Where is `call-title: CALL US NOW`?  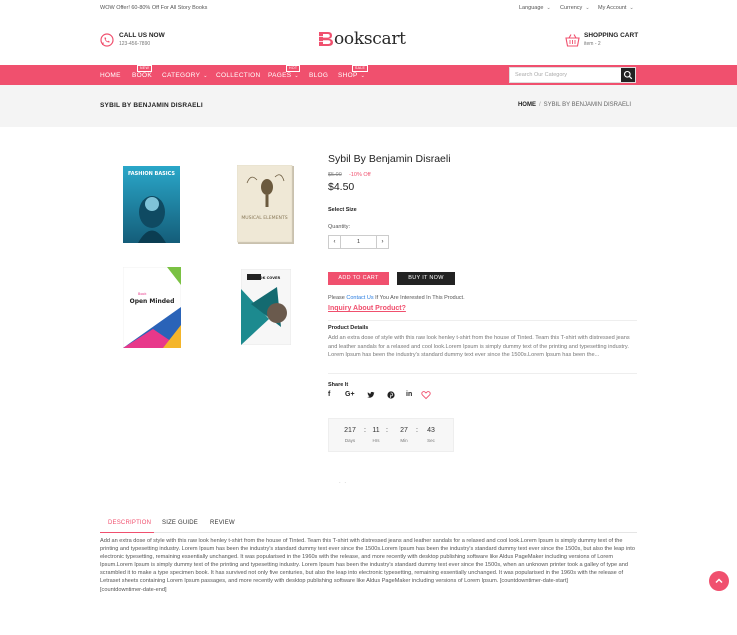
call-title: CALL US NOW is located at coordinates (142, 35).